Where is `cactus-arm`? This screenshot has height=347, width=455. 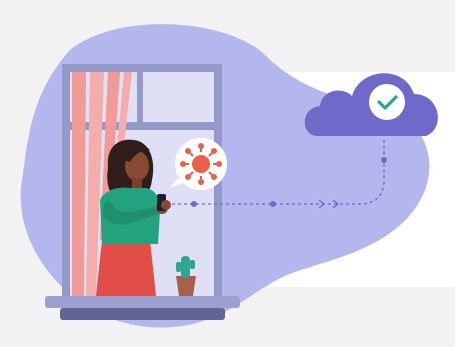
cactus-arm is located at coordinates (178, 267).